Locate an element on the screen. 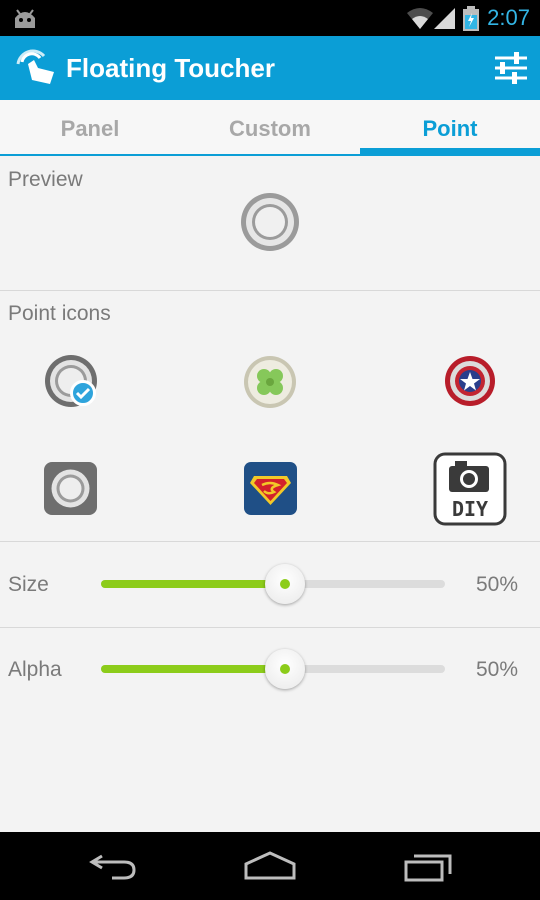  signal-icon is located at coordinates (444, 18).